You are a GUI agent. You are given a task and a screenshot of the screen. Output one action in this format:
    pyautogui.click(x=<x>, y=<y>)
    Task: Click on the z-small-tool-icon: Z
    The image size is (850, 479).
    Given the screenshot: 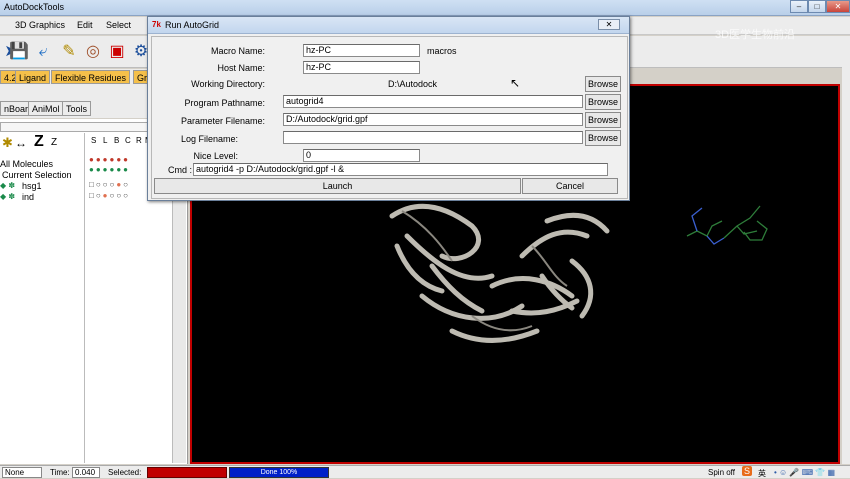 What is the action you would take?
    pyautogui.click(x=54, y=142)
    